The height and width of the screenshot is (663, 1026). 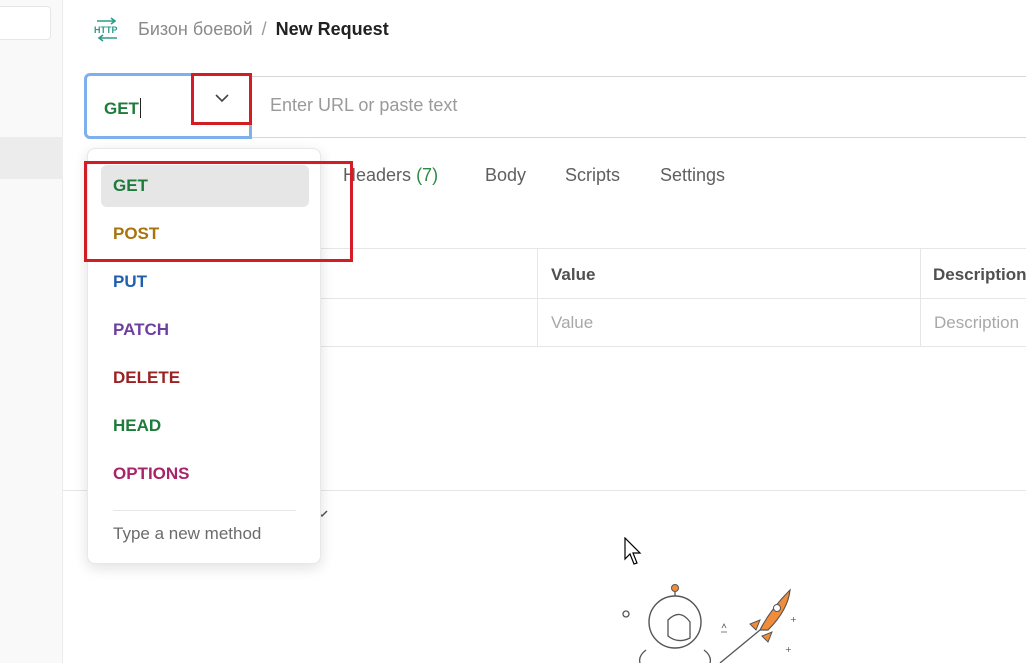 What do you see at coordinates (976, 323) in the screenshot?
I see `param-description-input: Description` at bounding box center [976, 323].